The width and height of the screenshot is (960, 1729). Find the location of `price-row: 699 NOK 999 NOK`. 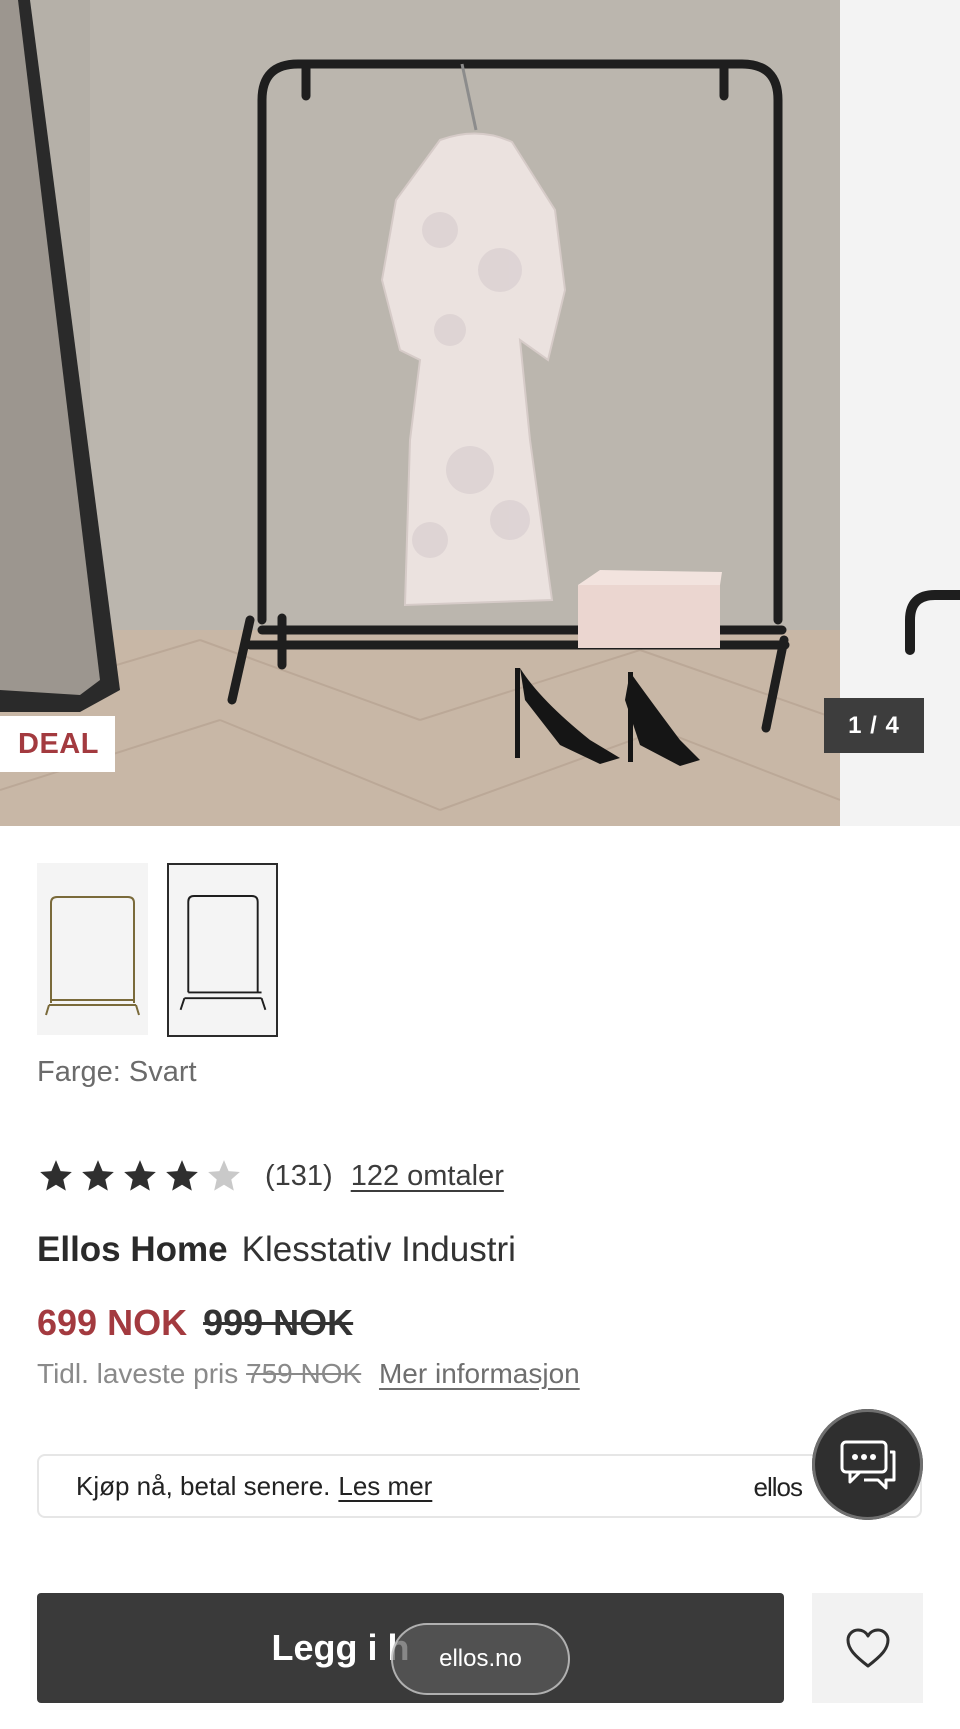

price-row: 699 NOK 999 NOK is located at coordinates (195, 1323).